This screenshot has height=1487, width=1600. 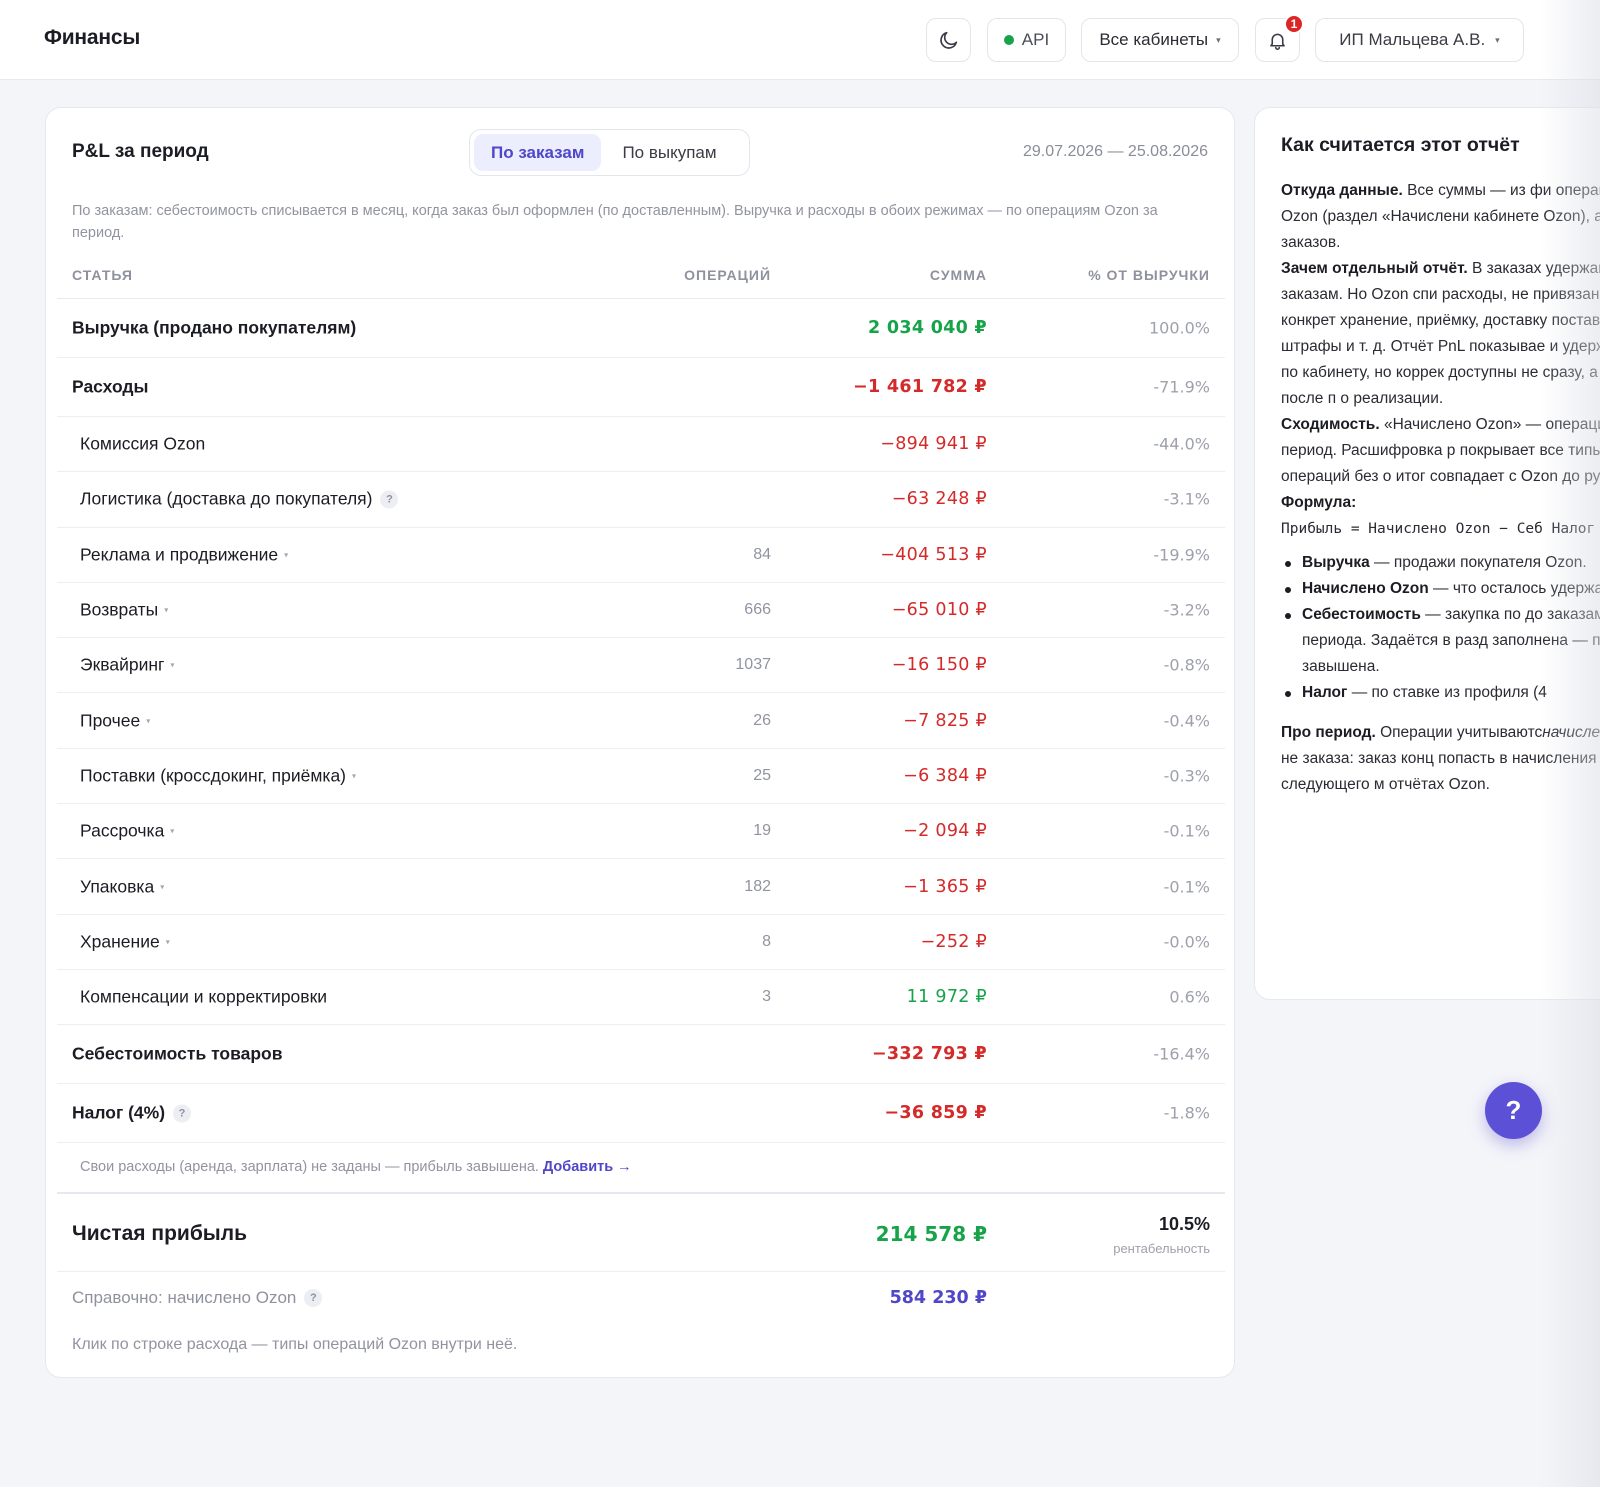 What do you see at coordinates (110, 387) in the screenshot?
I see `row-name: Расходы` at bounding box center [110, 387].